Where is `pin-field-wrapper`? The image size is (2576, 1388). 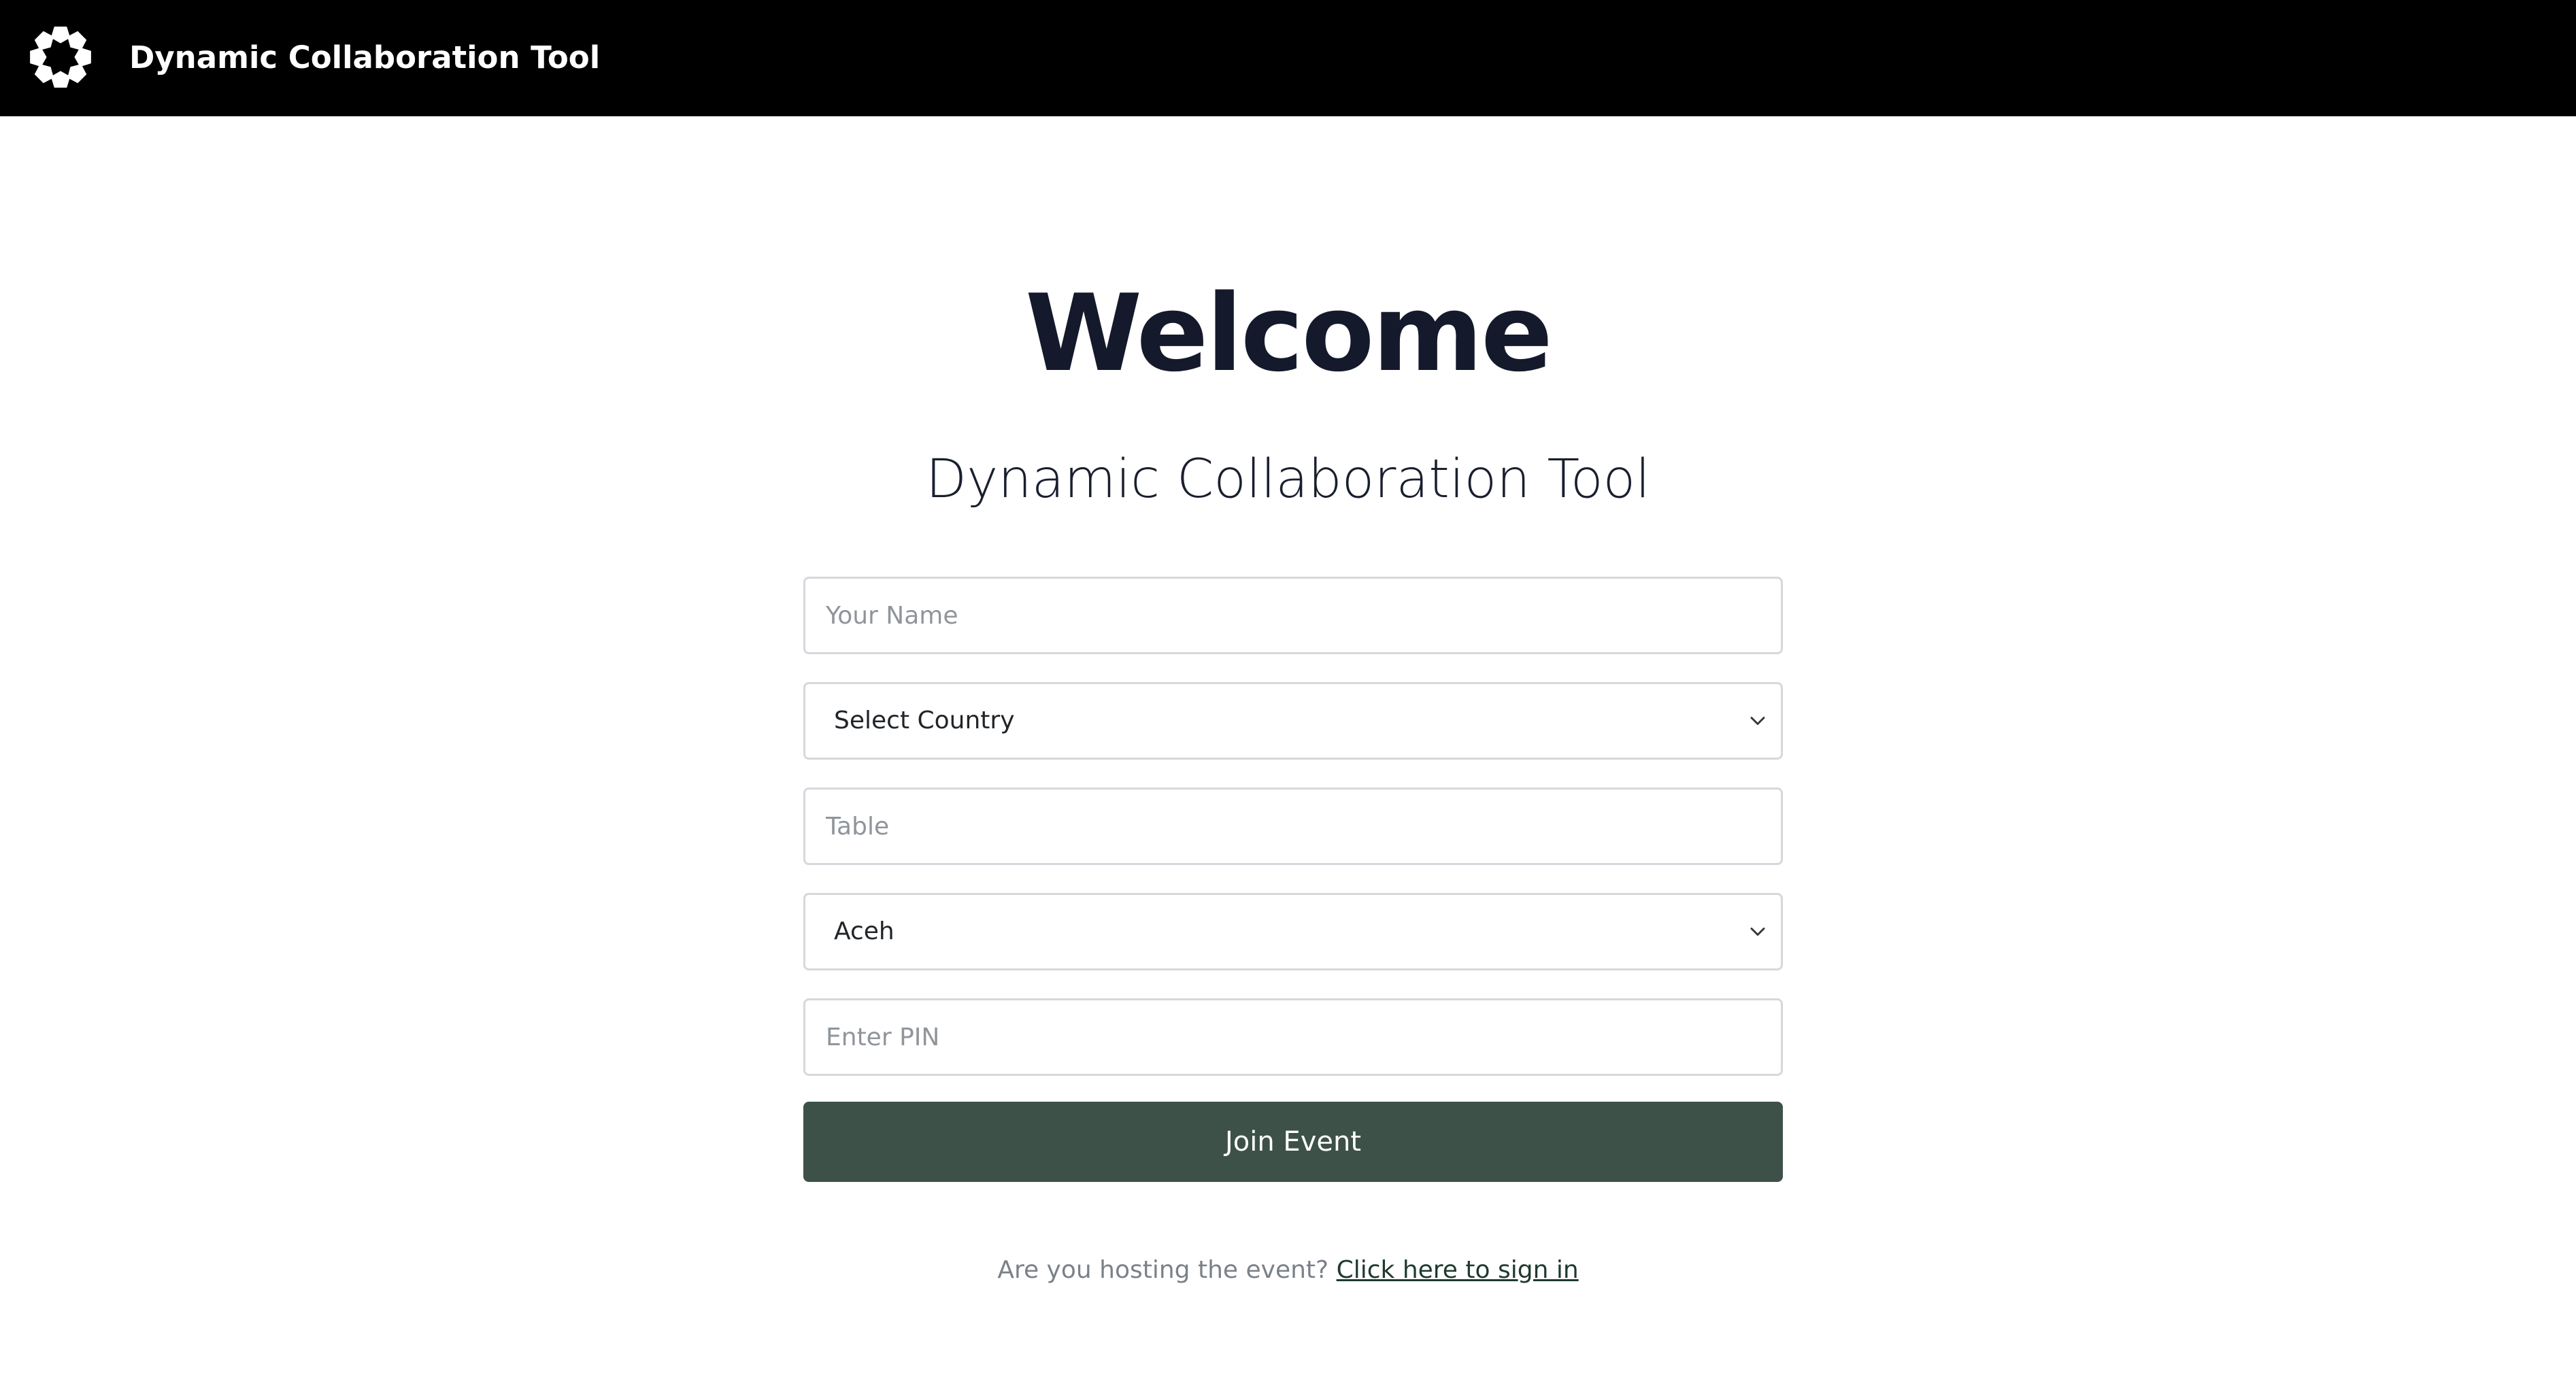
pin-field-wrapper is located at coordinates (1293, 1037).